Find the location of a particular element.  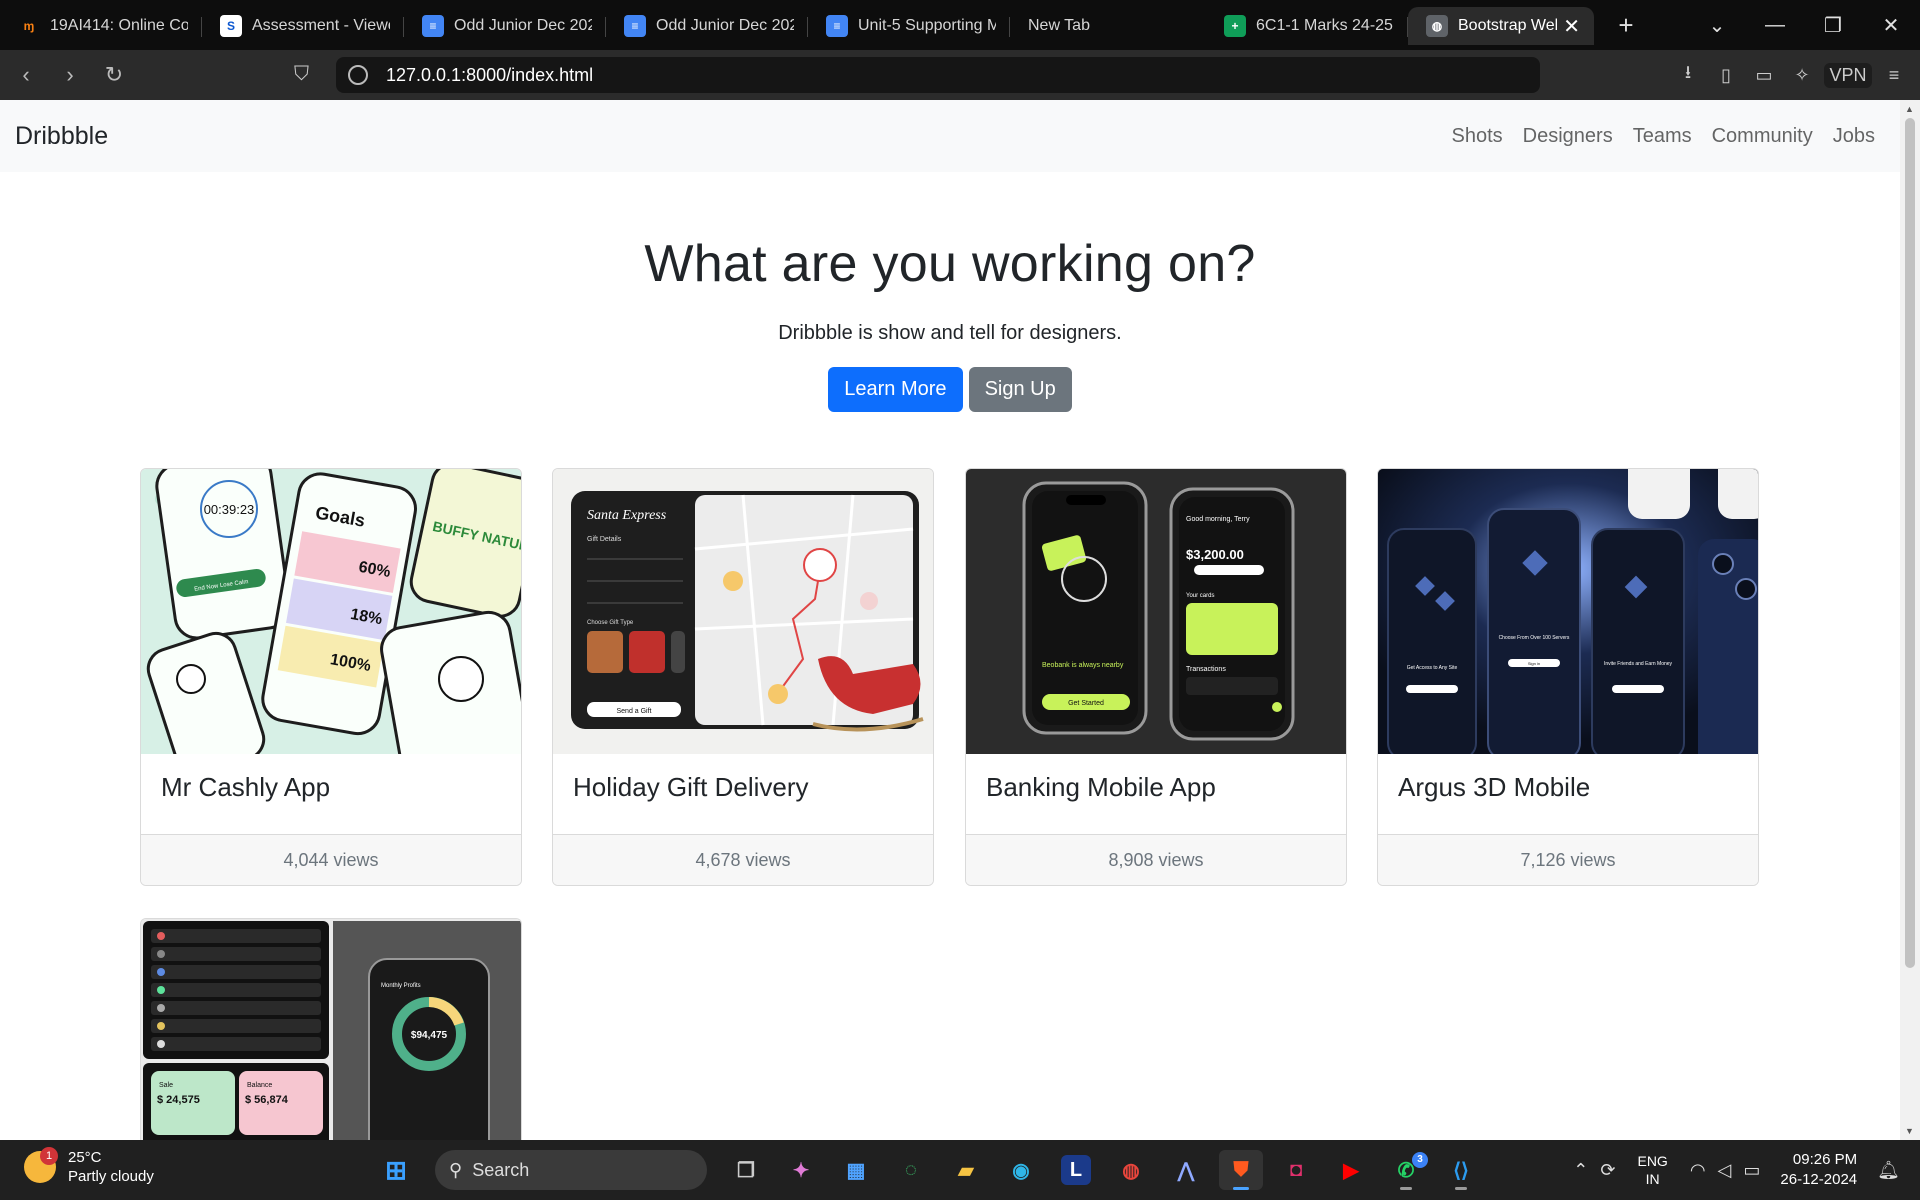

shot-views: 4,678 views is located at coordinates (743, 859).